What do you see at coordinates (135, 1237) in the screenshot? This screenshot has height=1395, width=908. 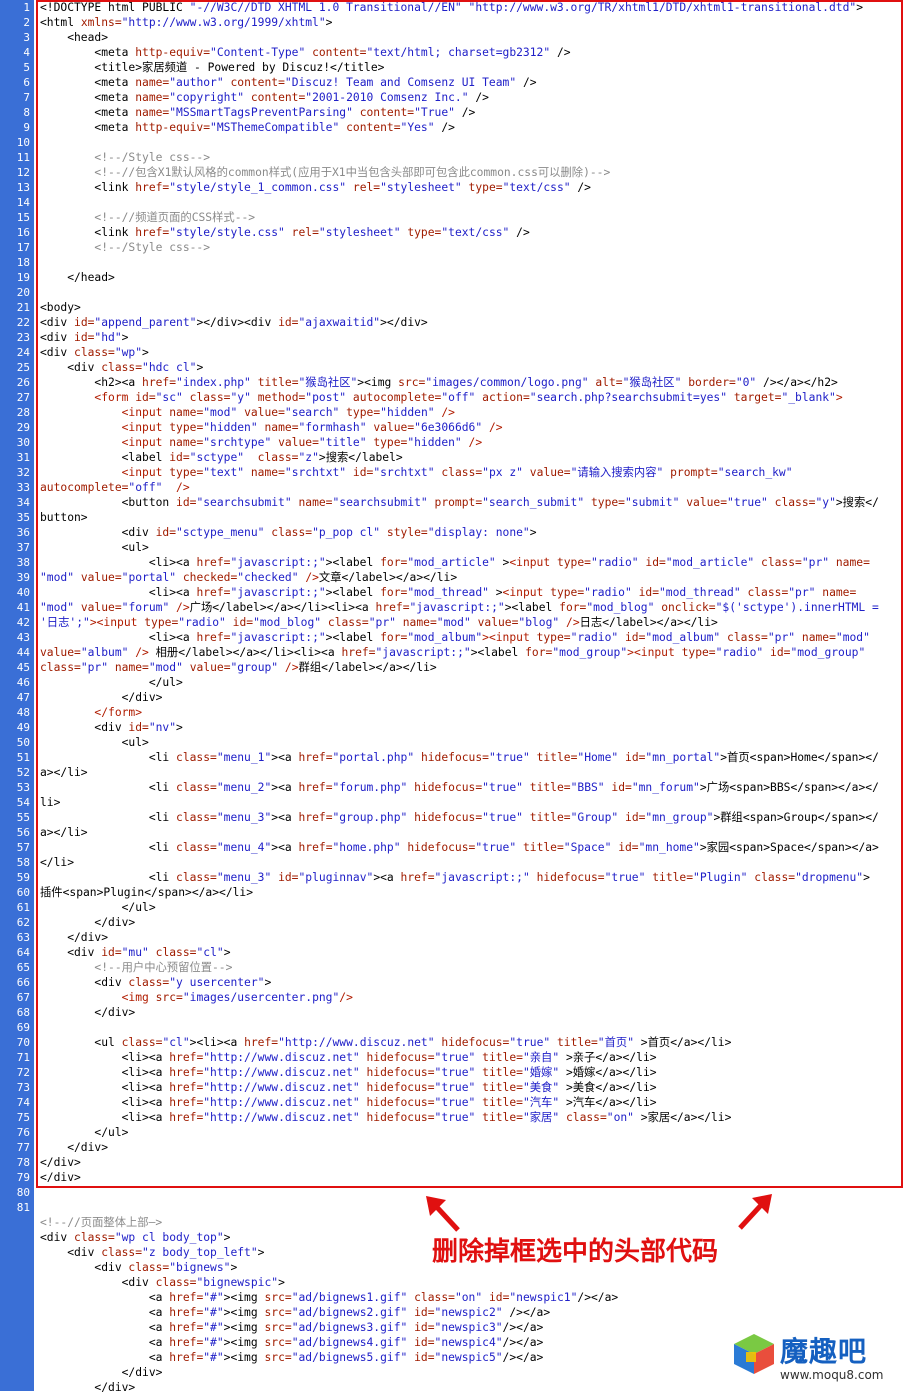 I see `code-line: <div class="wp cl body_top">` at bounding box center [135, 1237].